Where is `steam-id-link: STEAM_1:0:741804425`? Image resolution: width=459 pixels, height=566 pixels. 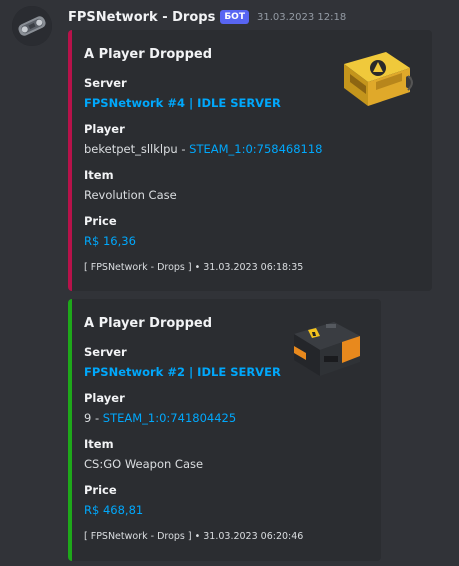 steam-id-link: STEAM_1:0:741804425 is located at coordinates (169, 418).